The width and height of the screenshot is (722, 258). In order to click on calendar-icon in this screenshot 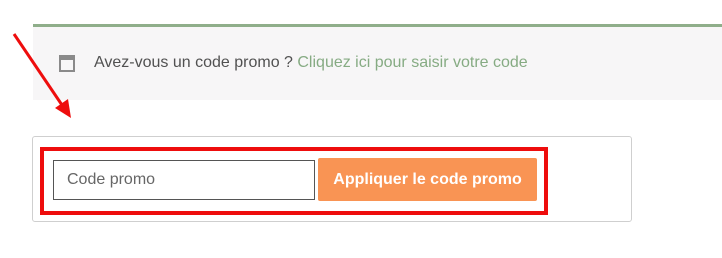, I will do `click(67, 63)`.